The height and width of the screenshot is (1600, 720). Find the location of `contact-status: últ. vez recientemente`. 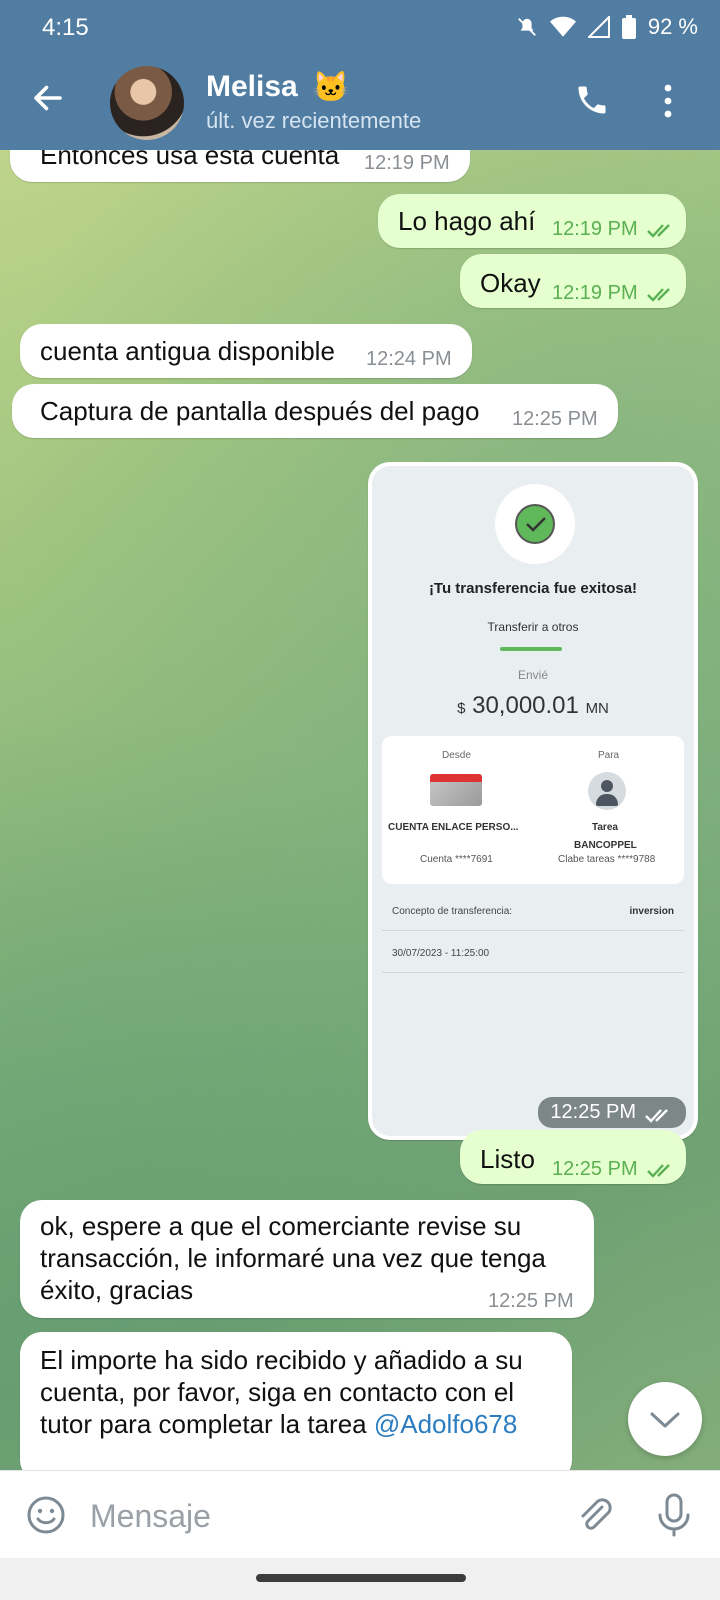

contact-status: últ. vez recientemente is located at coordinates (314, 120).